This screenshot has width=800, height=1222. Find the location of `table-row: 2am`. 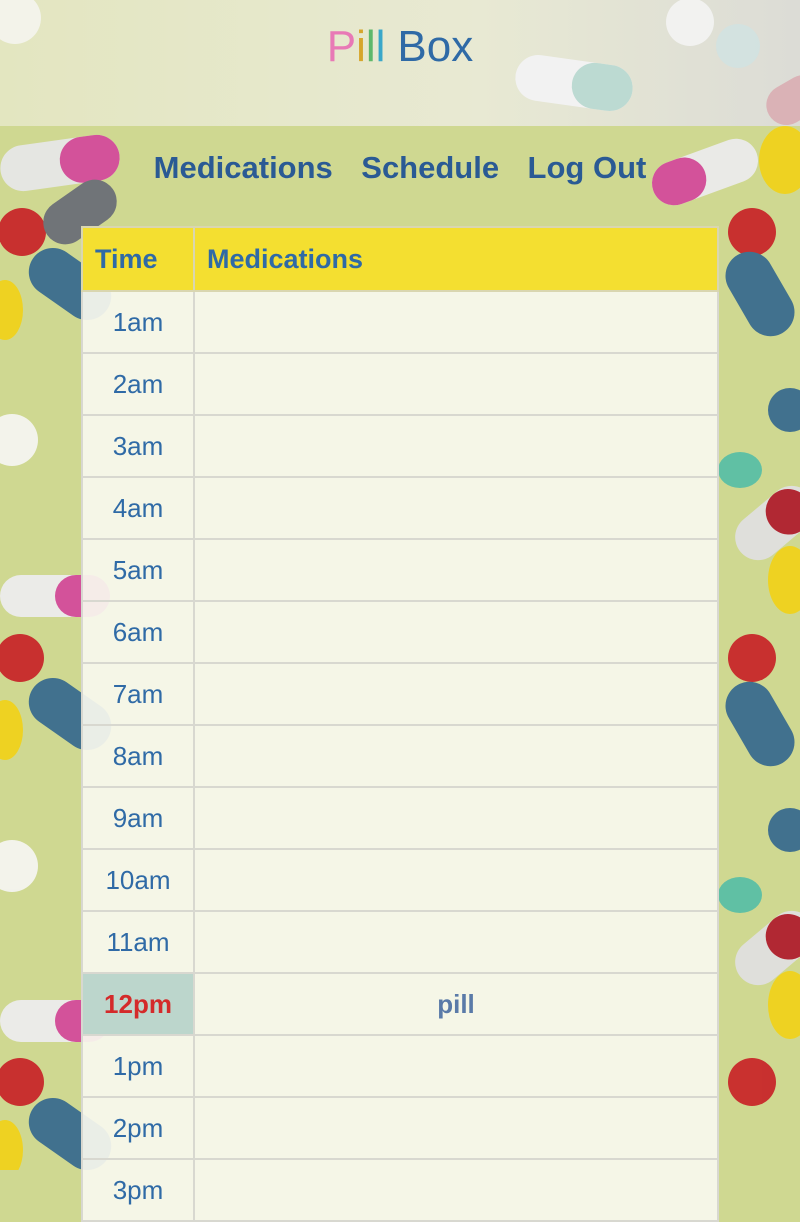

table-row: 2am is located at coordinates (400, 384).